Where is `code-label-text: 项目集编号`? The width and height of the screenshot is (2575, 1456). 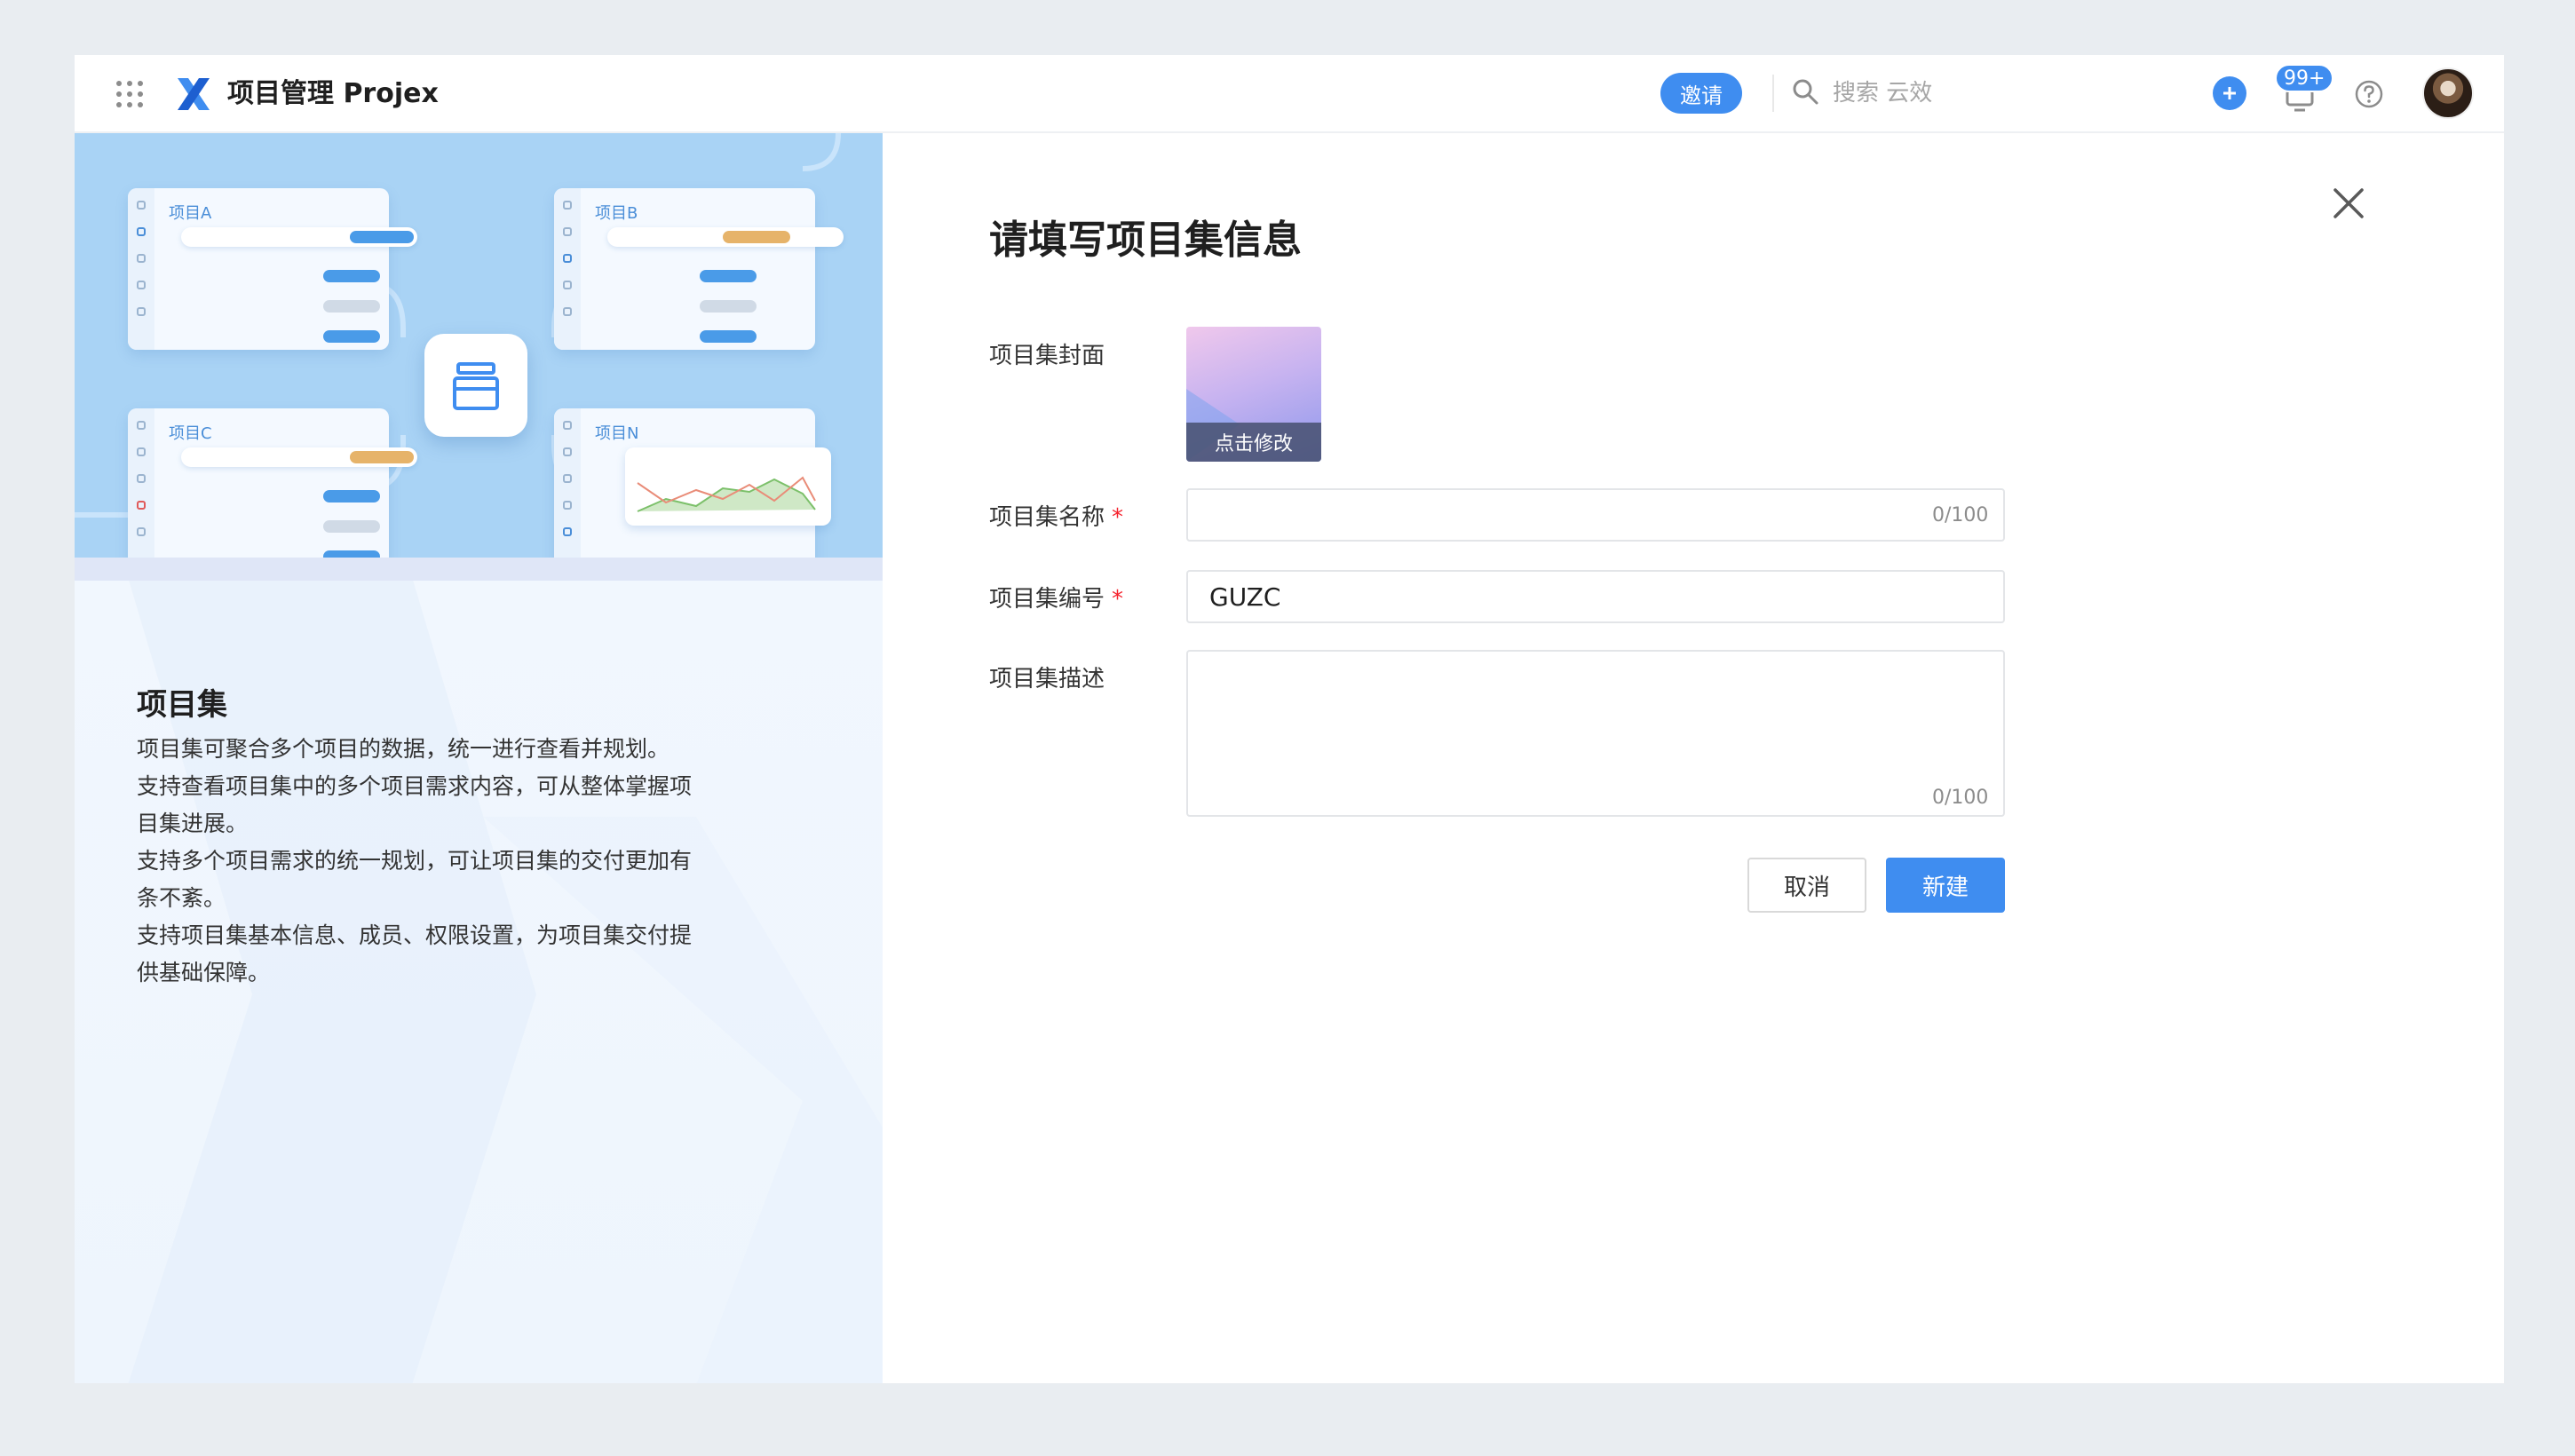 code-label-text: 项目集编号 is located at coordinates (1047, 599).